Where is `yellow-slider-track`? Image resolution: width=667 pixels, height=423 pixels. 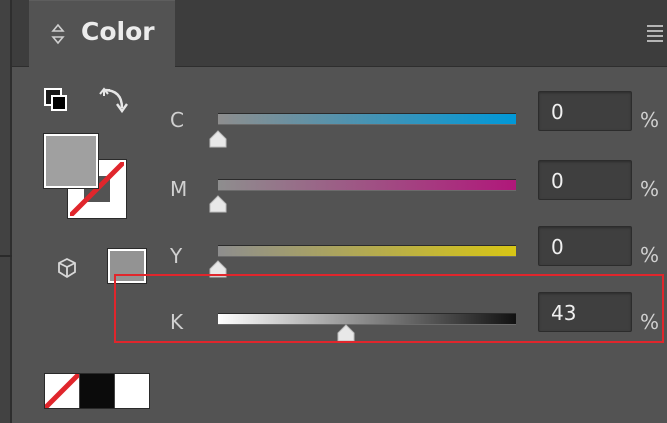
yellow-slider-track is located at coordinates (367, 251).